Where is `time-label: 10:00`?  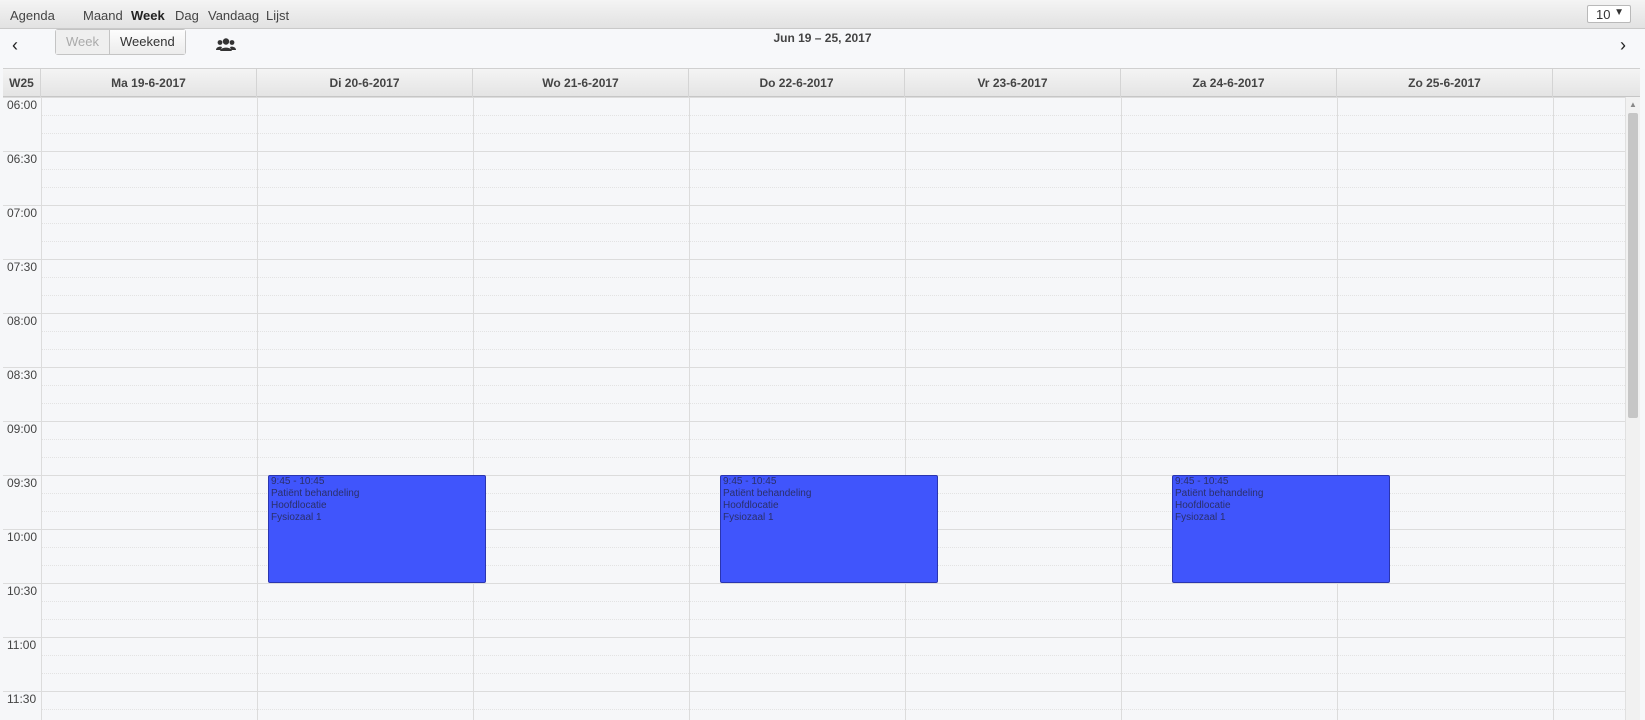 time-label: 10:00 is located at coordinates (22, 537).